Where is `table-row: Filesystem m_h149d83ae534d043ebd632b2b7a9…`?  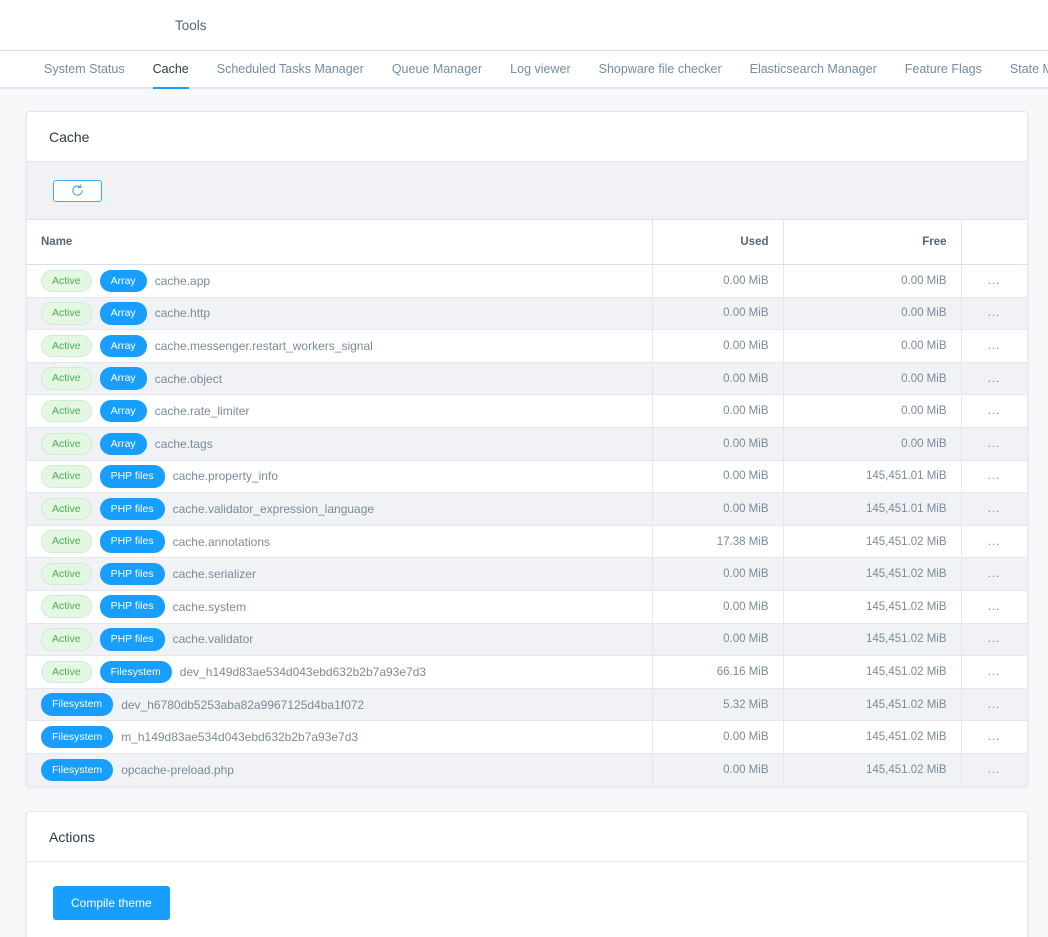 table-row: Filesystem m_h149d83ae534d043ebd632b2b7a9… is located at coordinates (527, 737).